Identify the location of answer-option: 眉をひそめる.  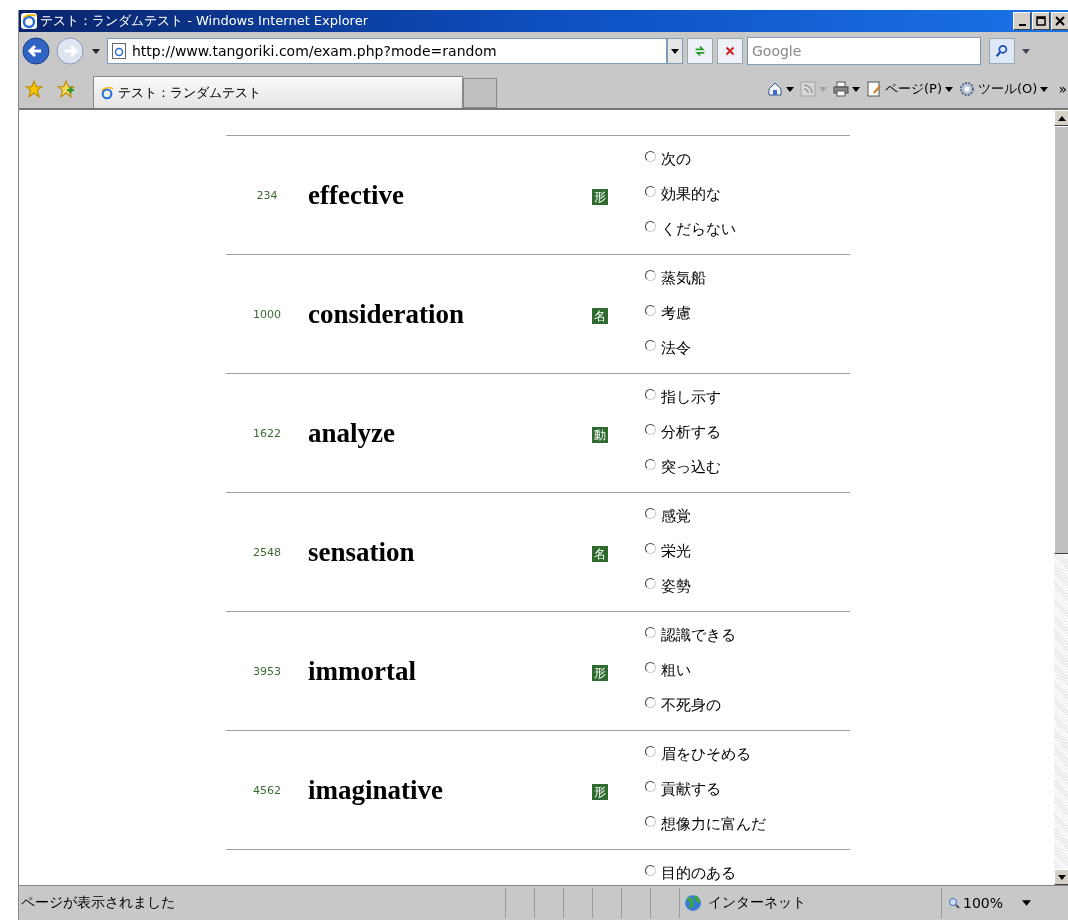
(706, 754).